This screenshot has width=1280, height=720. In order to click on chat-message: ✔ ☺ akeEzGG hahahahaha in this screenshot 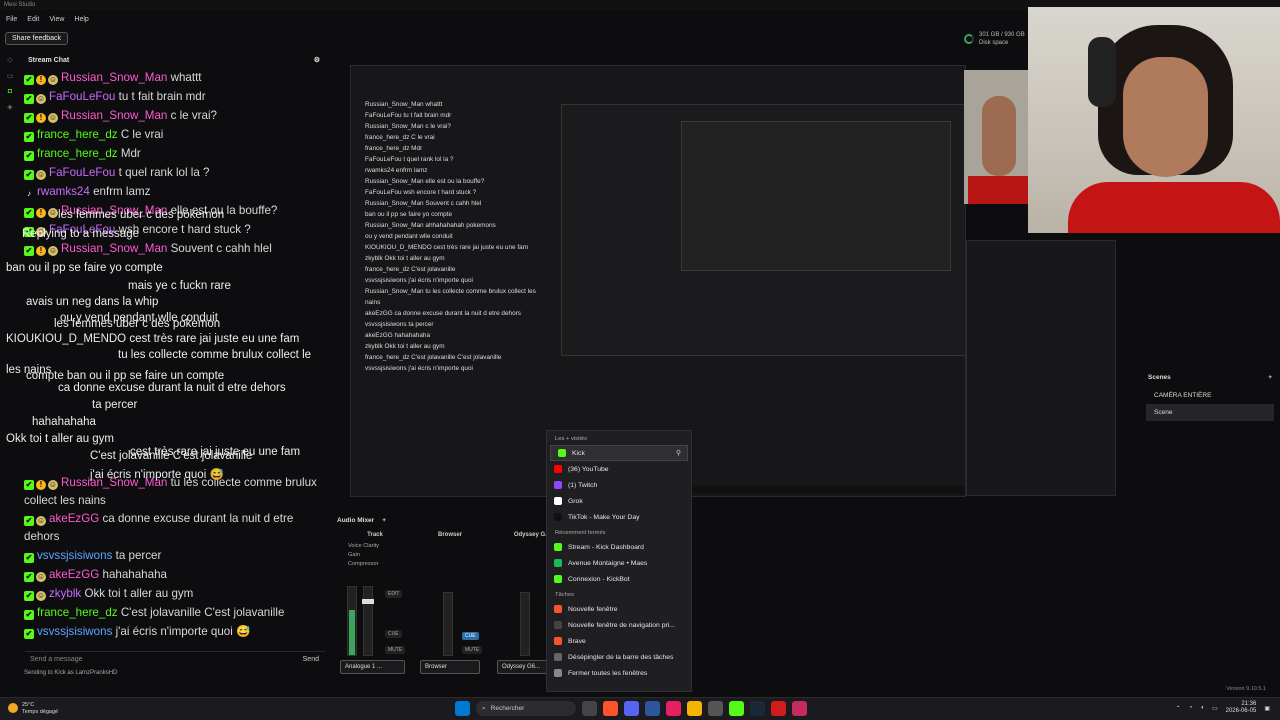, I will do `click(176, 574)`.